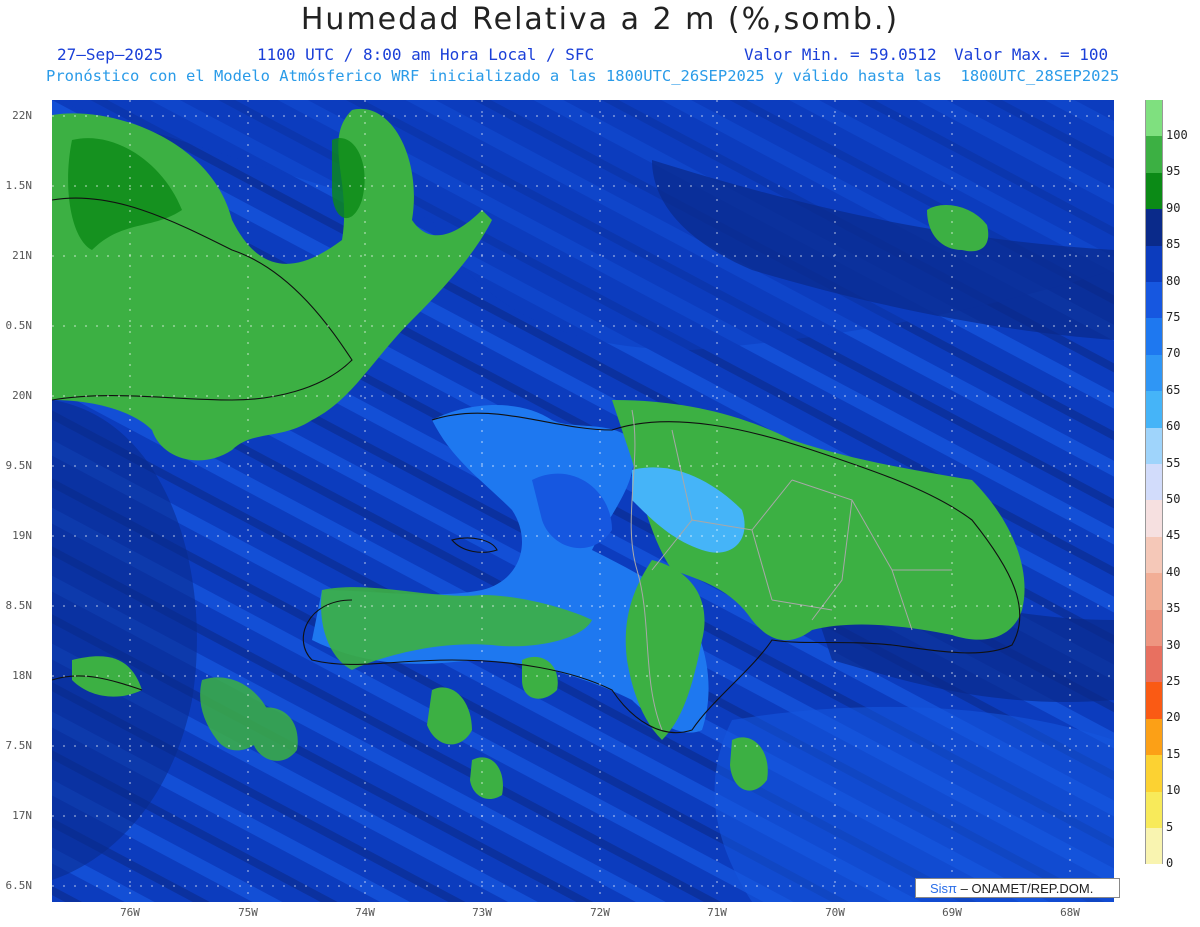 The image size is (1200, 927). I want to click on max-value: Valor Max. = 100, so click(1031, 54).